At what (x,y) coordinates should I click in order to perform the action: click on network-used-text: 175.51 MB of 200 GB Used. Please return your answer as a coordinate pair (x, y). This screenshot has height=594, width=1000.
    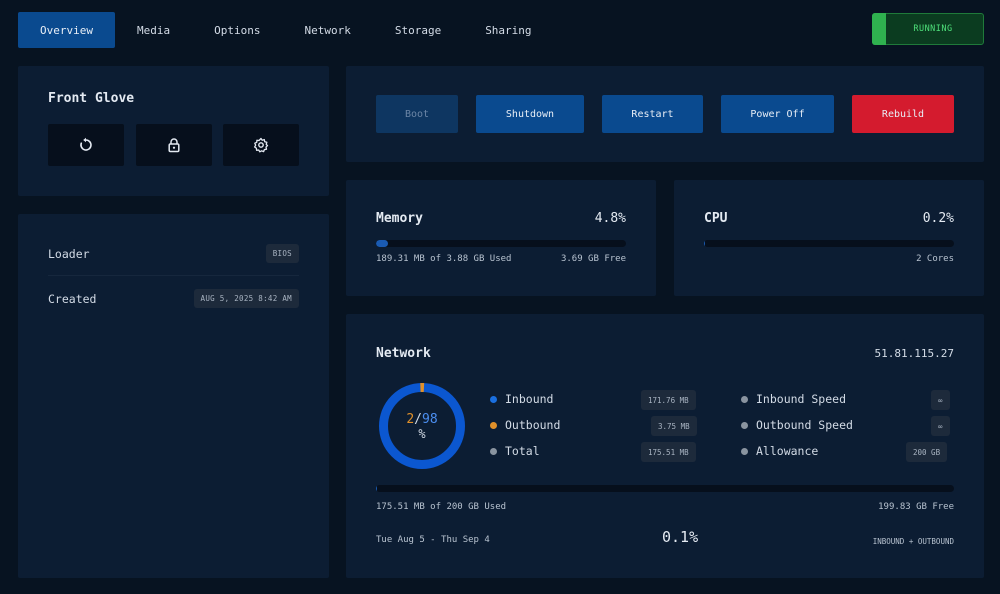
    Looking at the image, I should click on (441, 507).